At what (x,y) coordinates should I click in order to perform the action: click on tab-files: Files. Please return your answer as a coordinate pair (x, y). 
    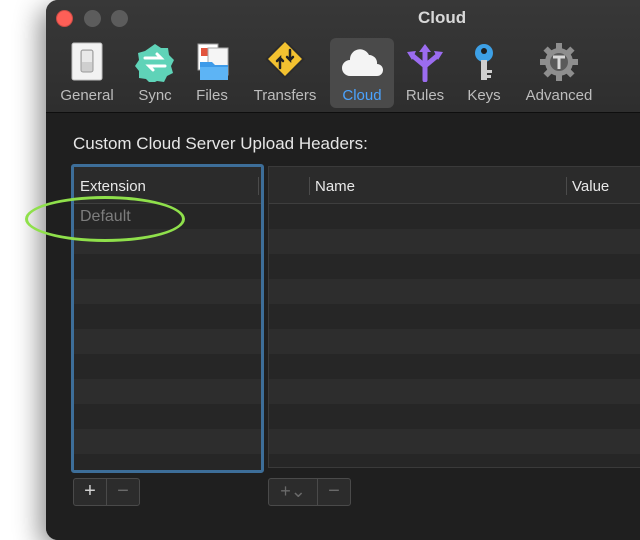
    Looking at the image, I should click on (212, 73).